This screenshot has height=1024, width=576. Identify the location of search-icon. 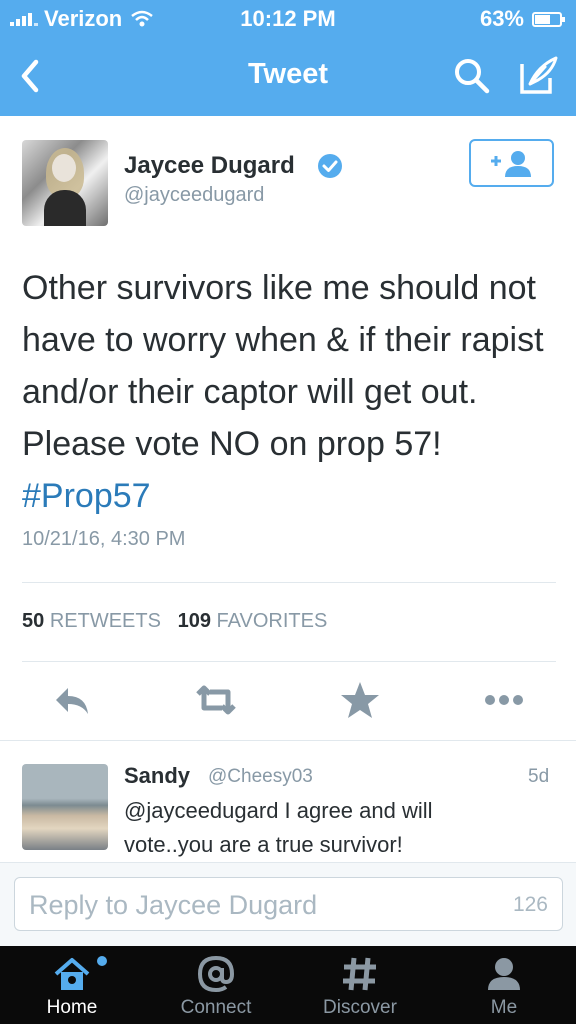
(472, 76).